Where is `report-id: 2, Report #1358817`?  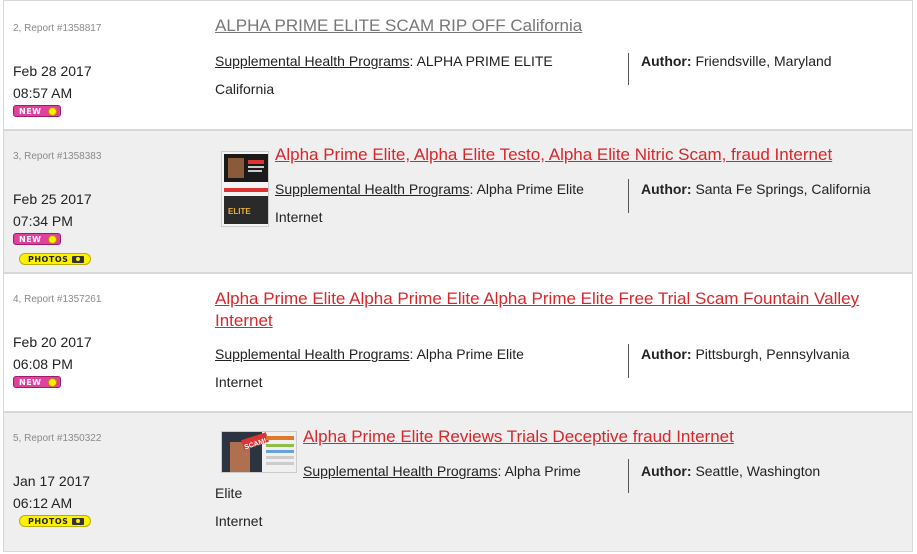 report-id: 2, Report #1358817 is located at coordinates (57, 28).